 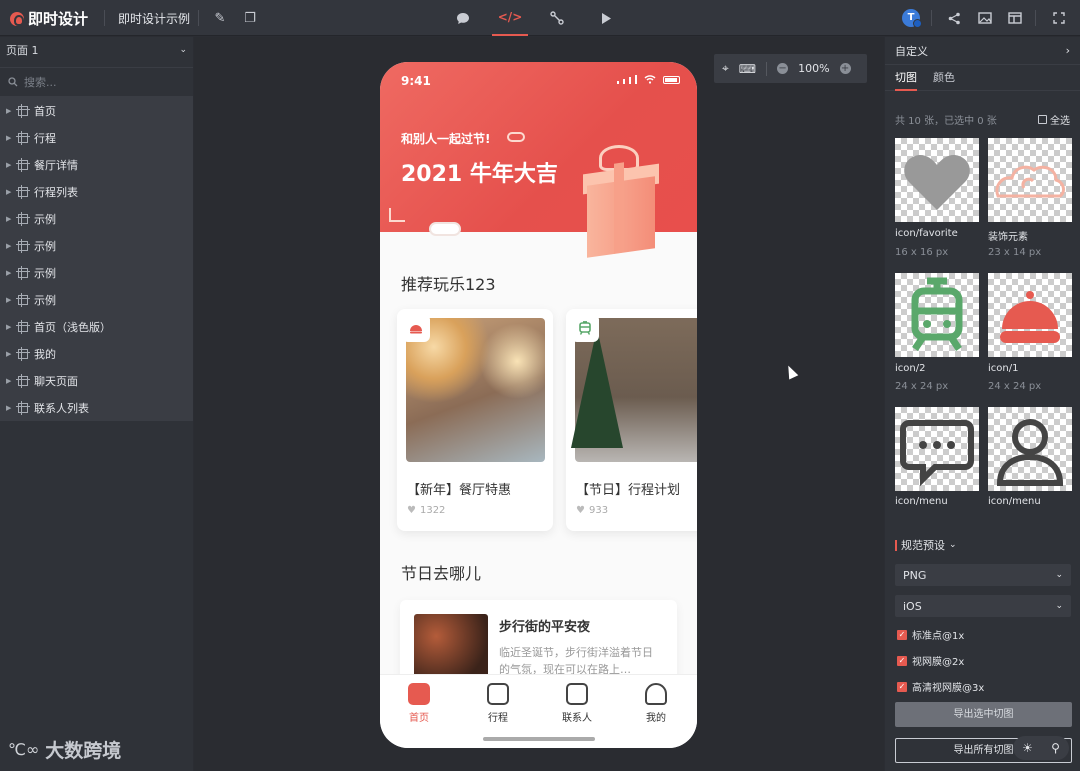 I want to click on pick-icon: ⌖, so click(x=725, y=68).